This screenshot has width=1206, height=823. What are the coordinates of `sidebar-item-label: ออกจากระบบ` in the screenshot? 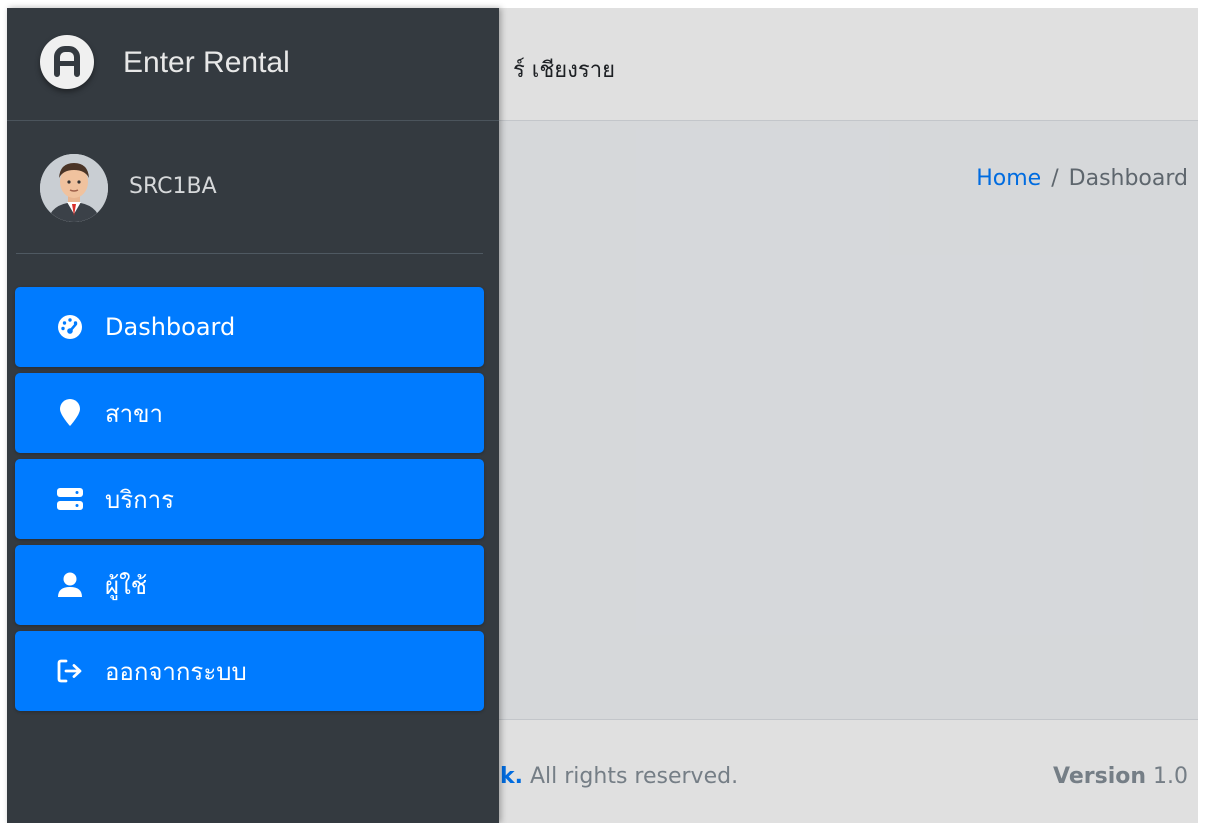 It's located at (176, 671).